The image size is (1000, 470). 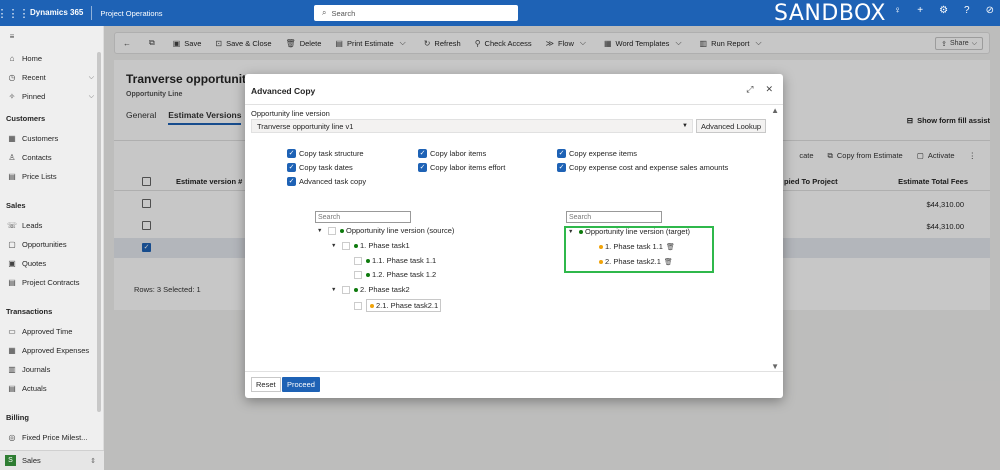 What do you see at coordinates (363, 217) in the screenshot?
I see `source-tree-search-input: Search` at bounding box center [363, 217].